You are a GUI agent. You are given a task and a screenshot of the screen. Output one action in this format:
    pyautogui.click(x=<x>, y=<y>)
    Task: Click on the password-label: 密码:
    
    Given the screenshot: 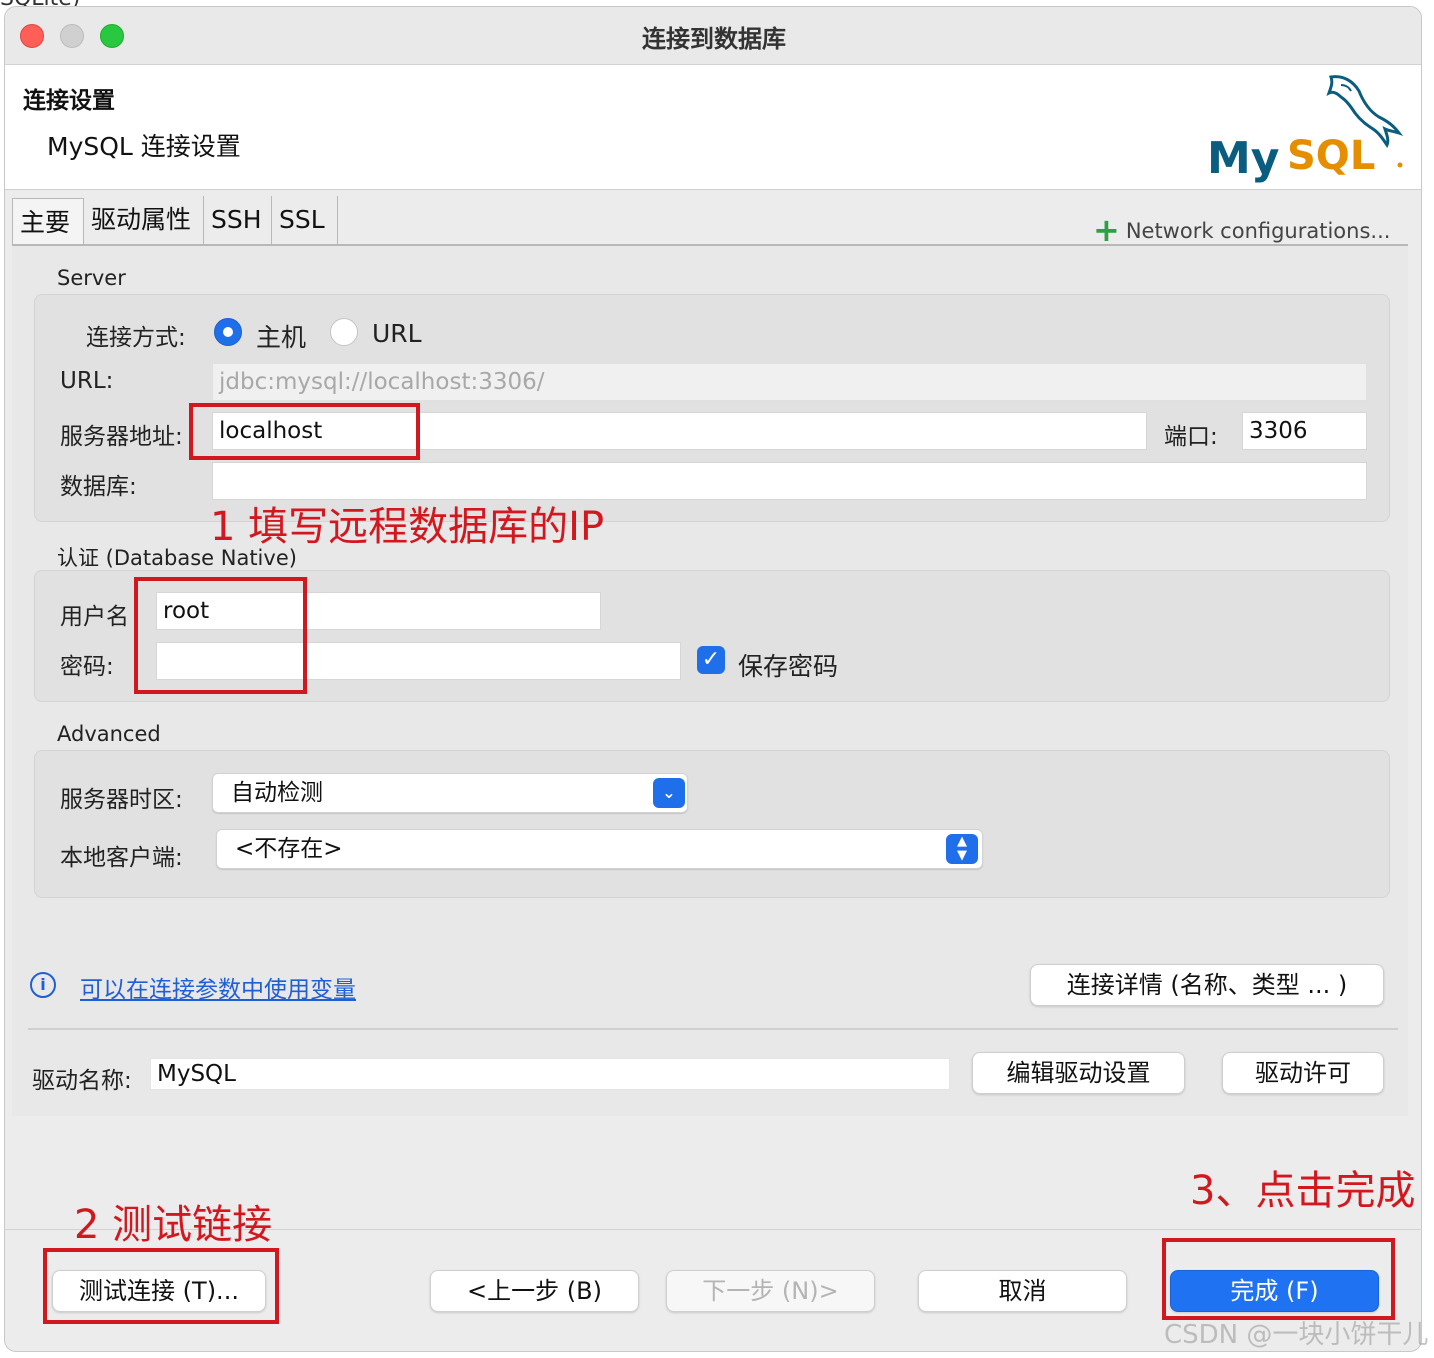 What is the action you would take?
    pyautogui.click(x=87, y=667)
    